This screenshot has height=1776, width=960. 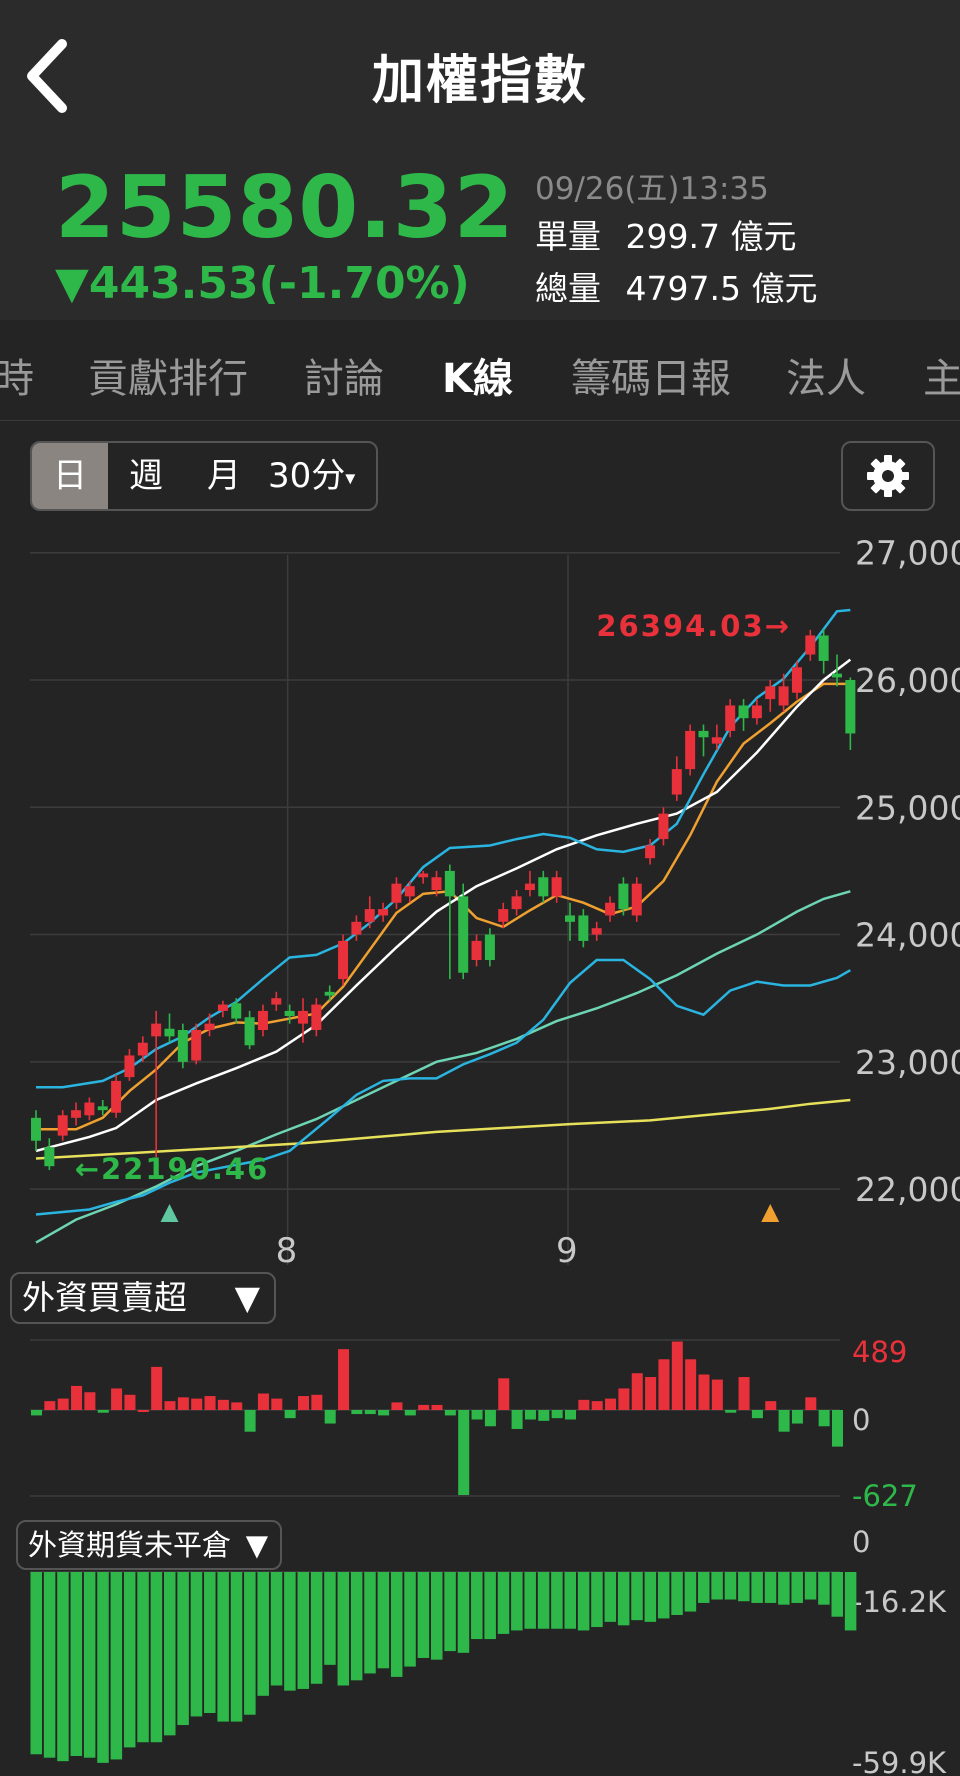 What do you see at coordinates (826, 375) in the screenshot?
I see `tab-institutional: 法人` at bounding box center [826, 375].